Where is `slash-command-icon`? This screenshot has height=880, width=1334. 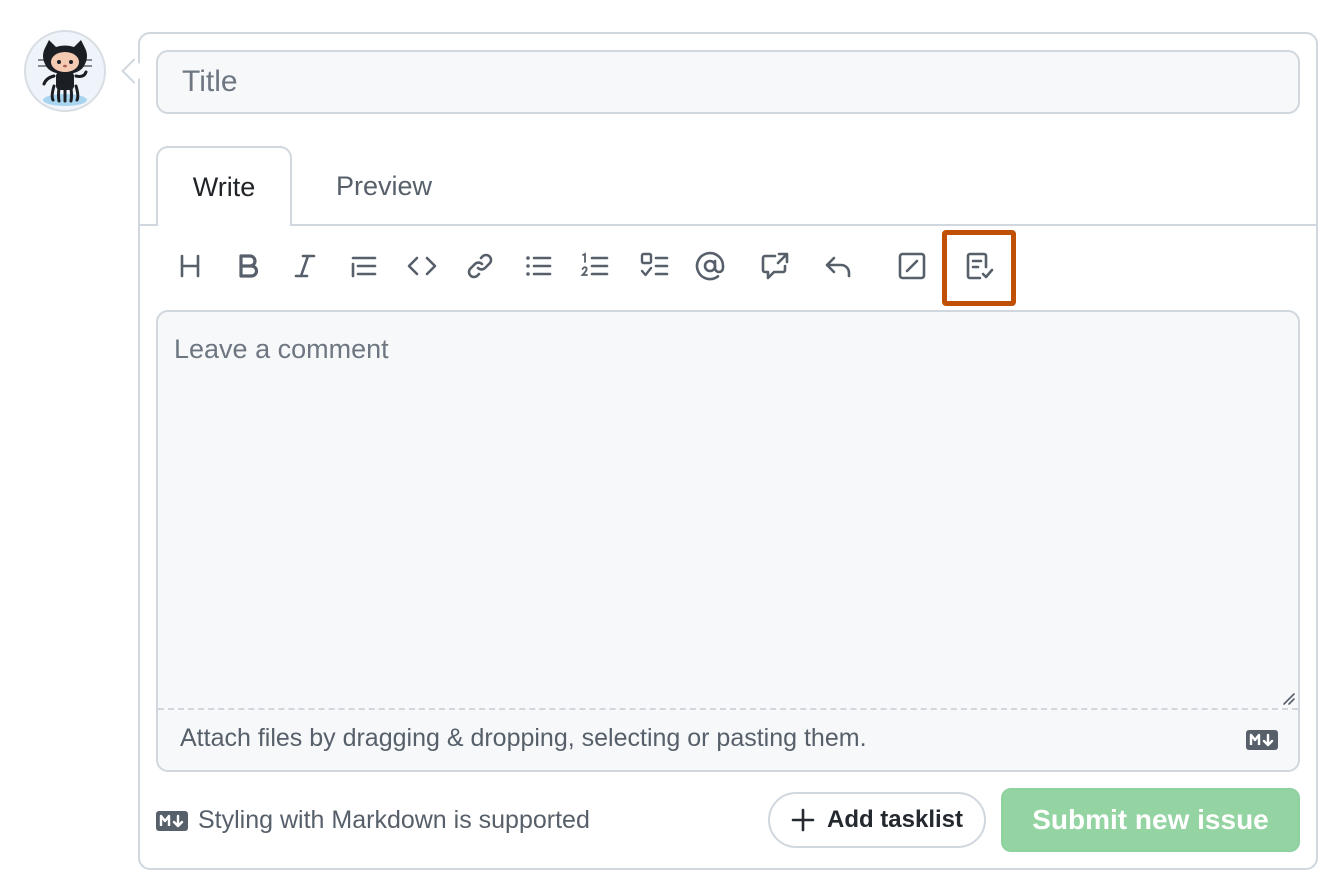 slash-command-icon is located at coordinates (912, 266).